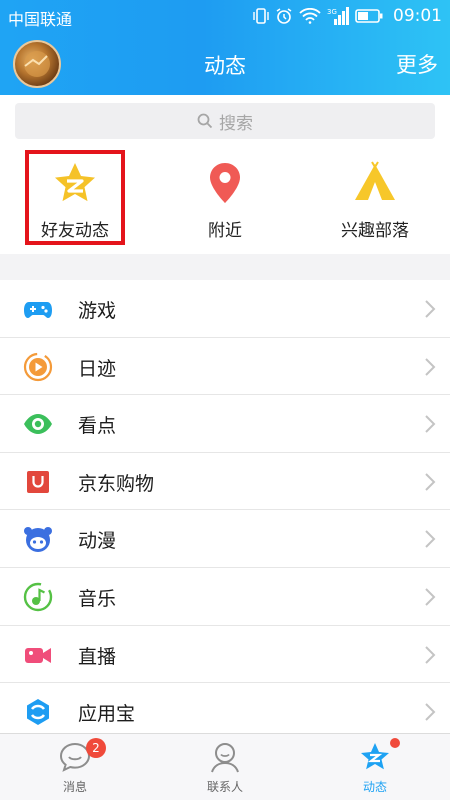 The image size is (450, 800). Describe the element at coordinates (38, 597) in the screenshot. I see `music-note-icon` at that location.